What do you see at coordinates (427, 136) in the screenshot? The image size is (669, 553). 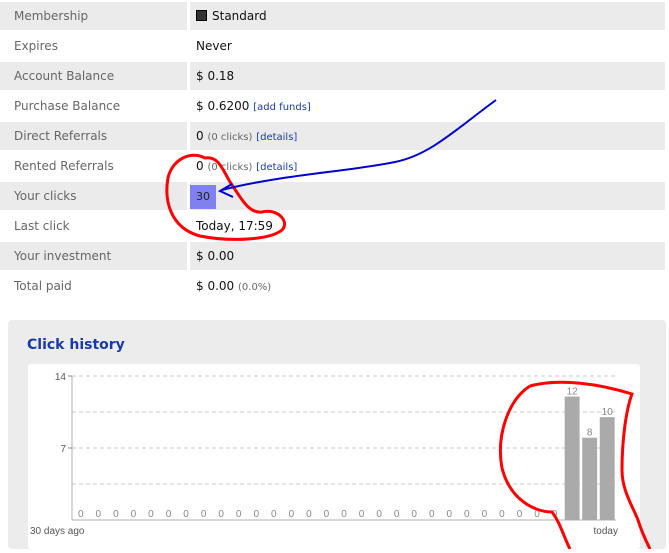 I see `direct-referrals-cell: 0 (0 clicks) [details]` at bounding box center [427, 136].